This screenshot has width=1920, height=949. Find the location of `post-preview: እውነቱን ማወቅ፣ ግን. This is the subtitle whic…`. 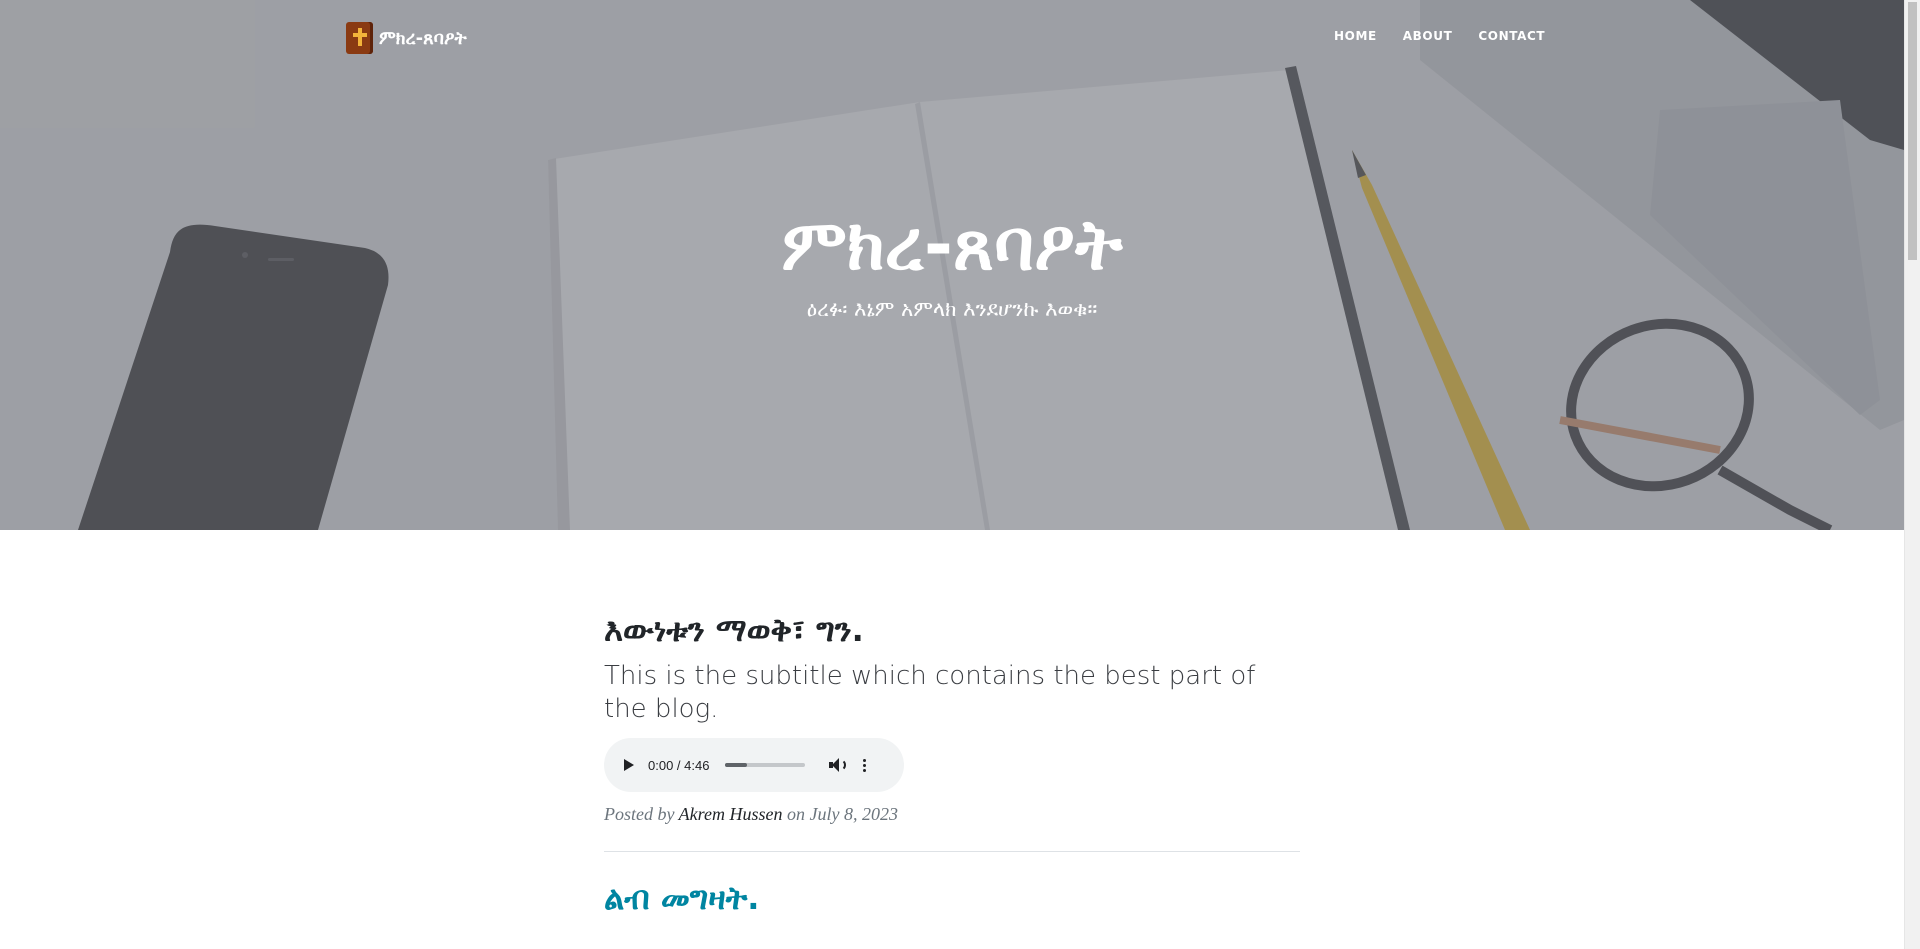

post-preview: እውነቱን ማወቅ፣ ግን. This is the subtitle whic… is located at coordinates (952, 677).